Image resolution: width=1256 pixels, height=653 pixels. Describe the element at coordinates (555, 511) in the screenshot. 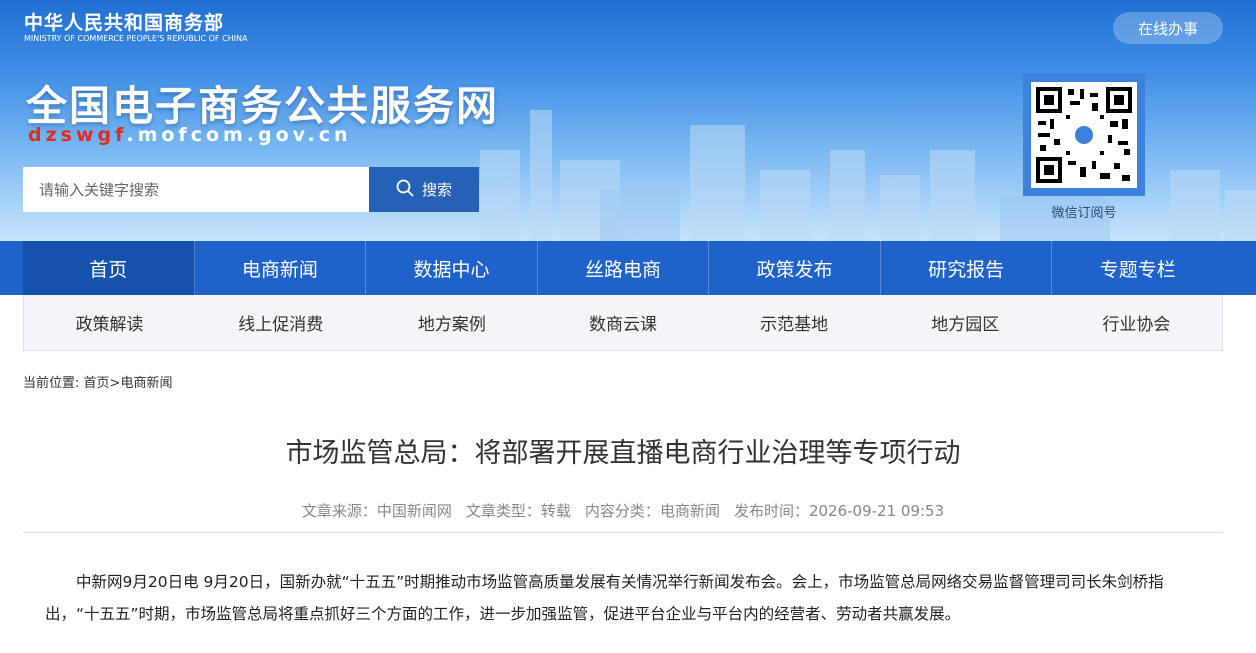

I see `meta-type-value: 转载` at that location.